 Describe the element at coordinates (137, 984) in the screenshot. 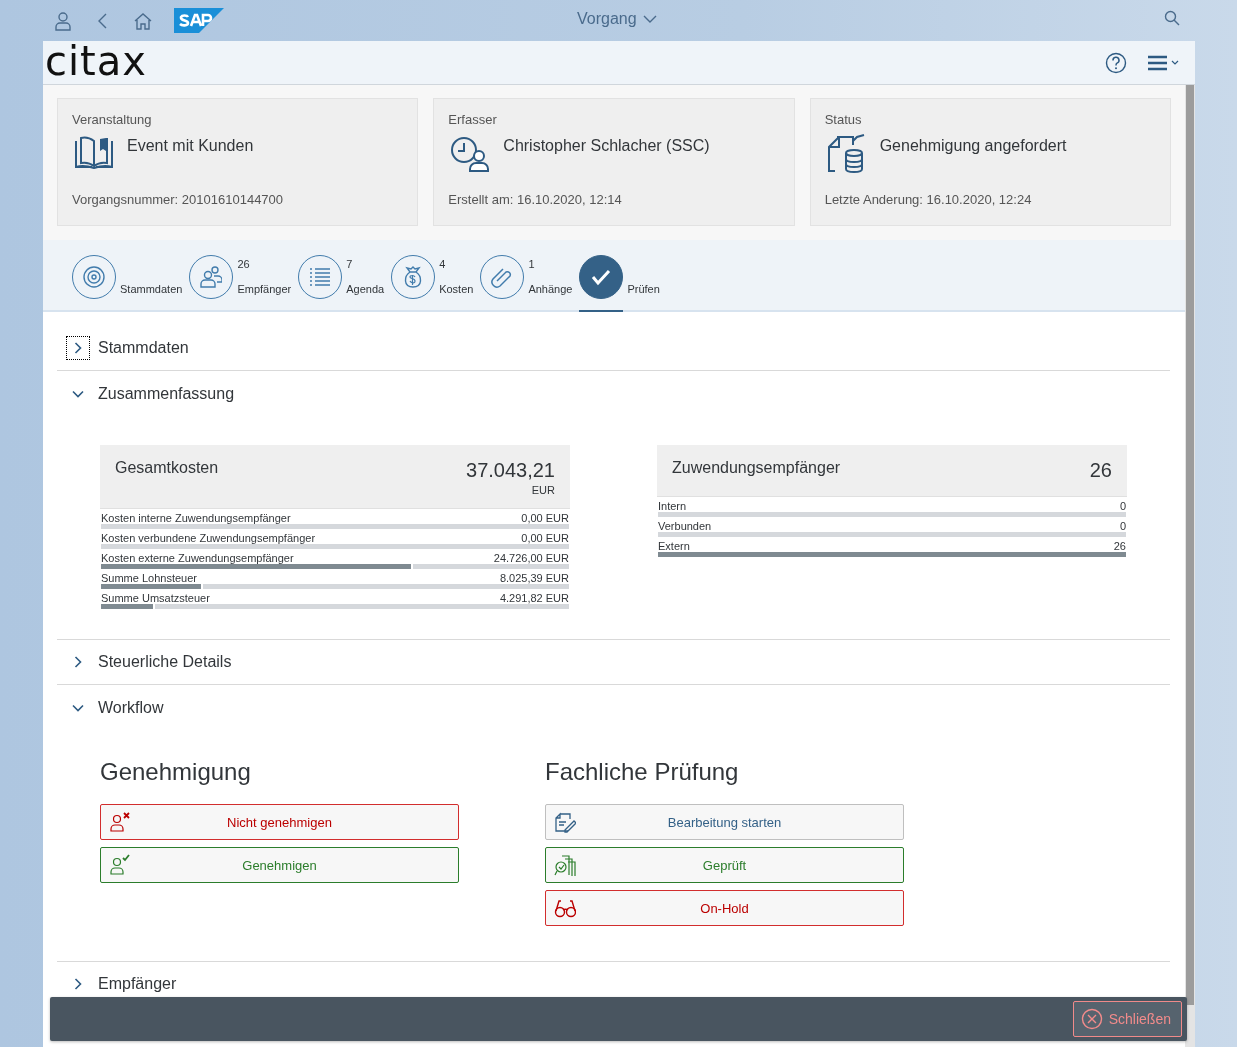

I see `section-title: Empfänger` at that location.